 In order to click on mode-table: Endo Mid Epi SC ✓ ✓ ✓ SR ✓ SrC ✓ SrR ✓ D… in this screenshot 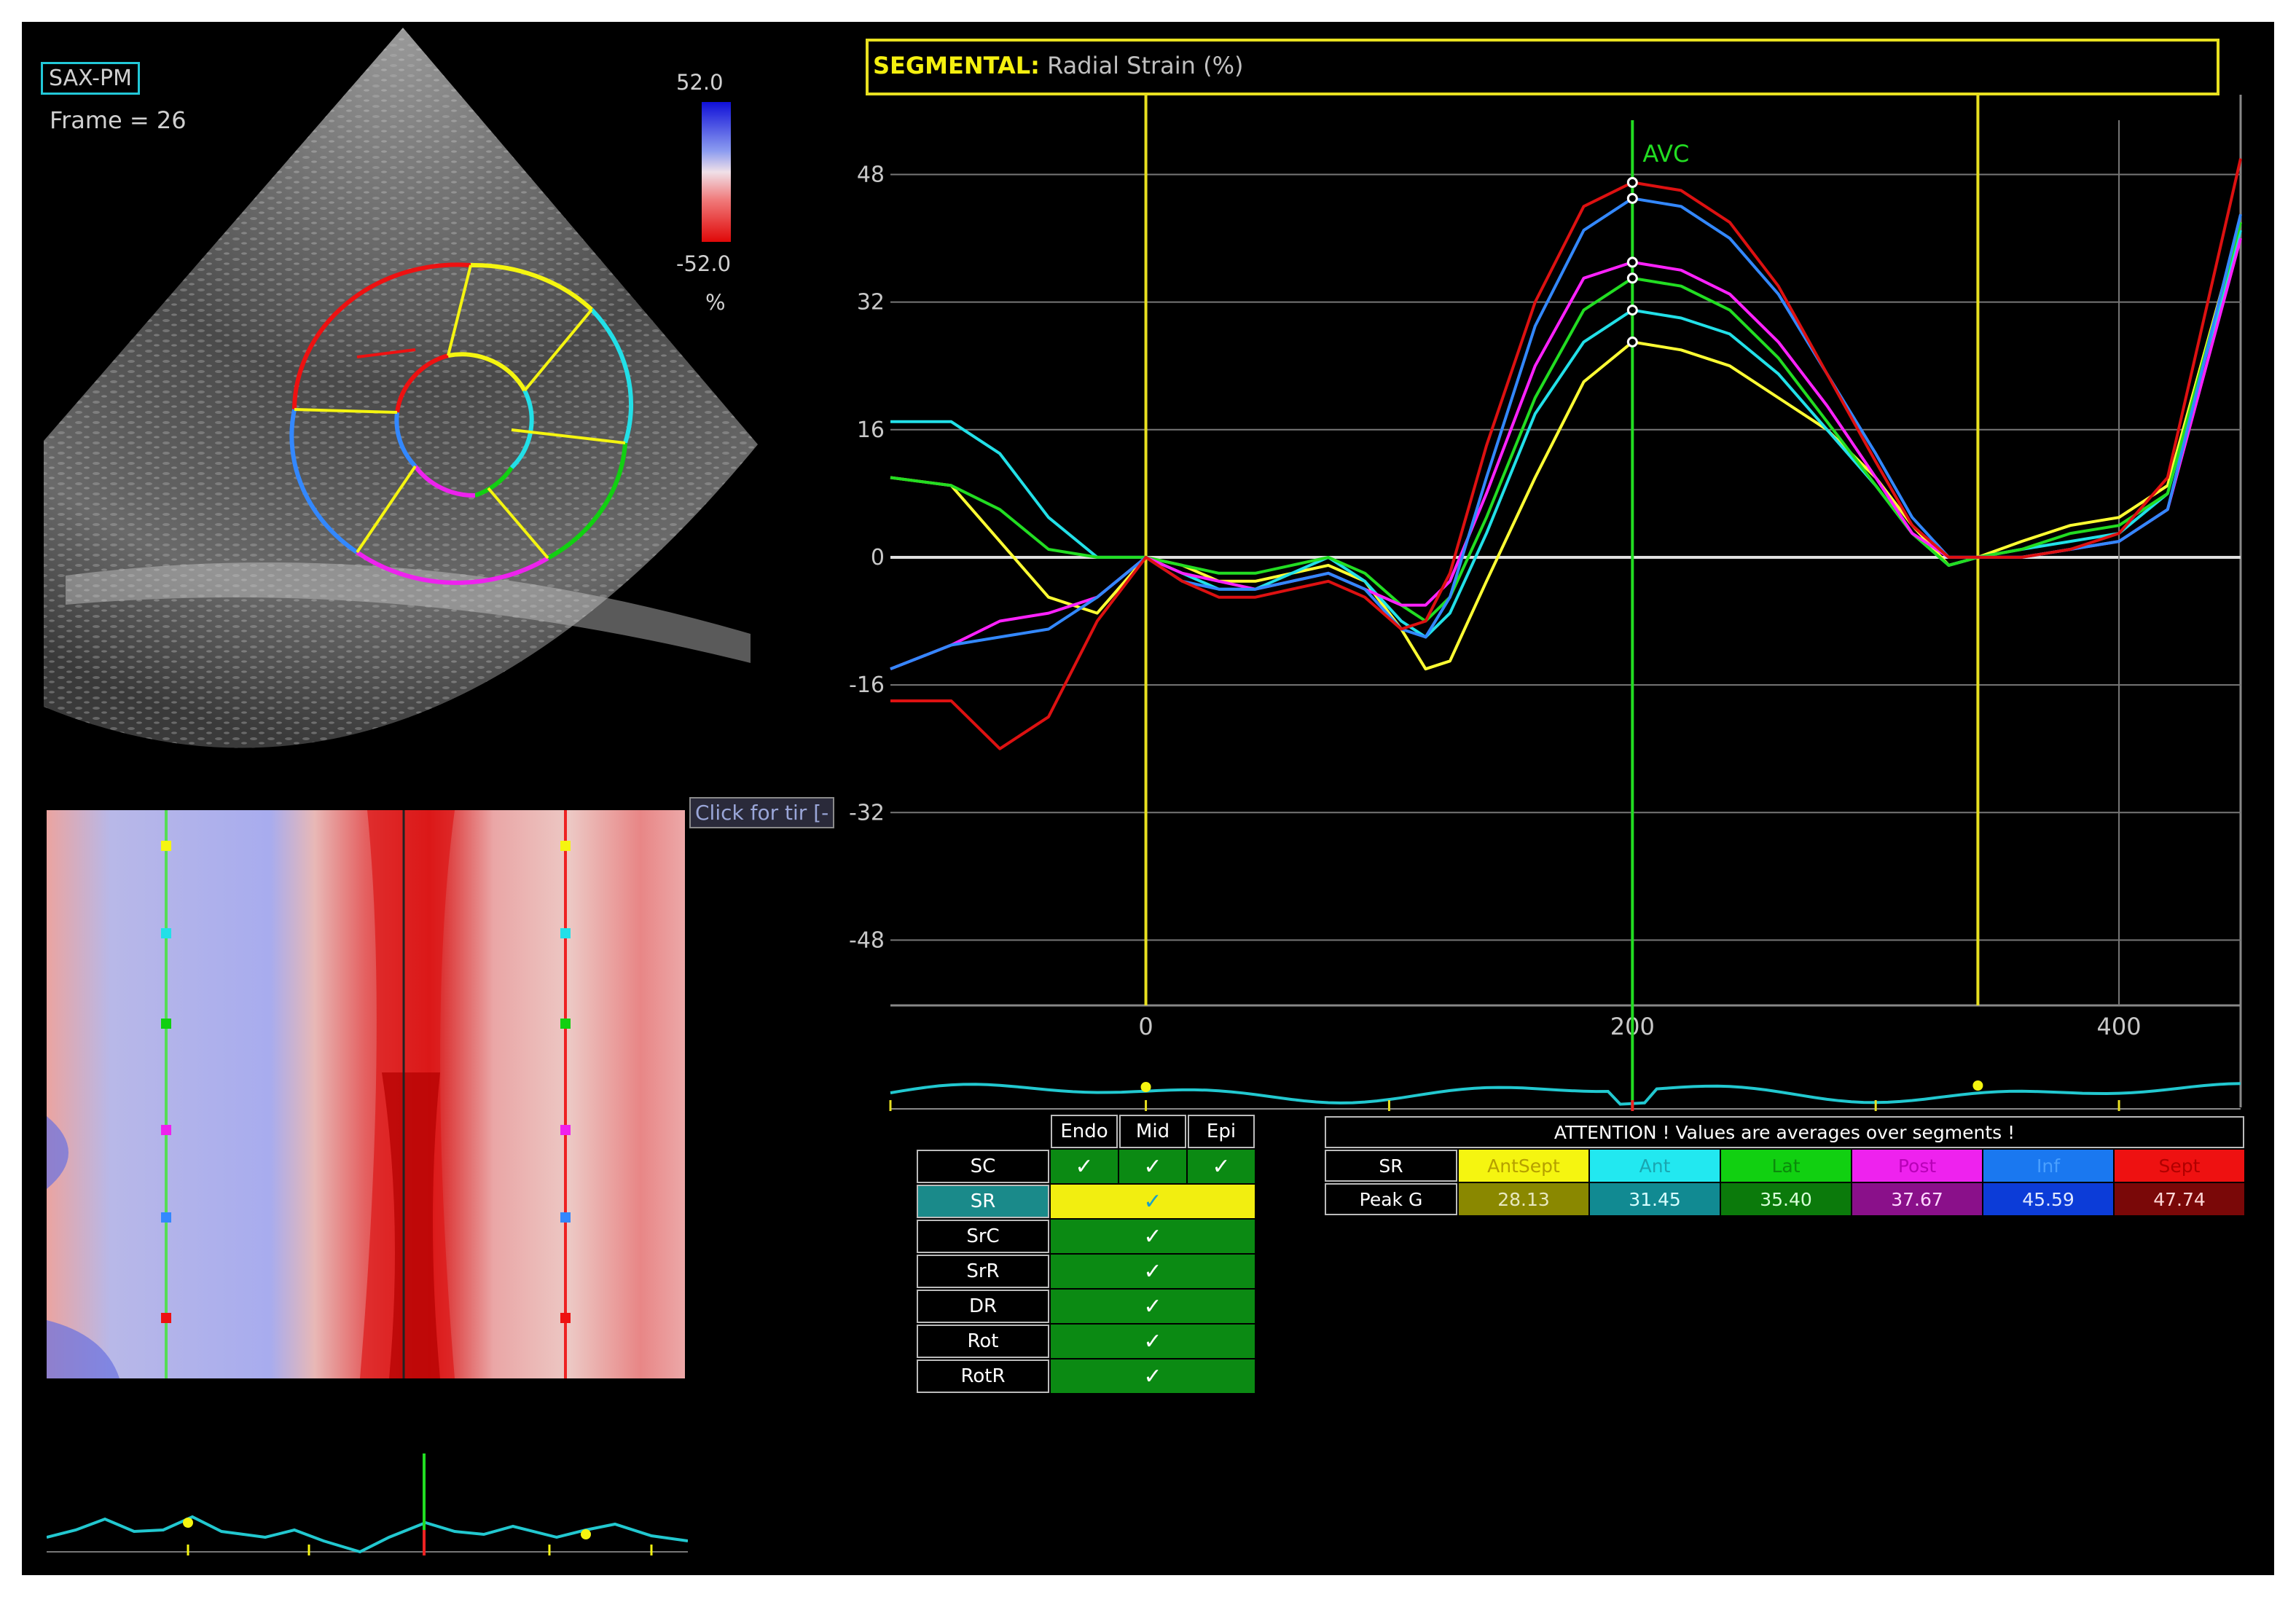, I will do `click(1085, 1253)`.